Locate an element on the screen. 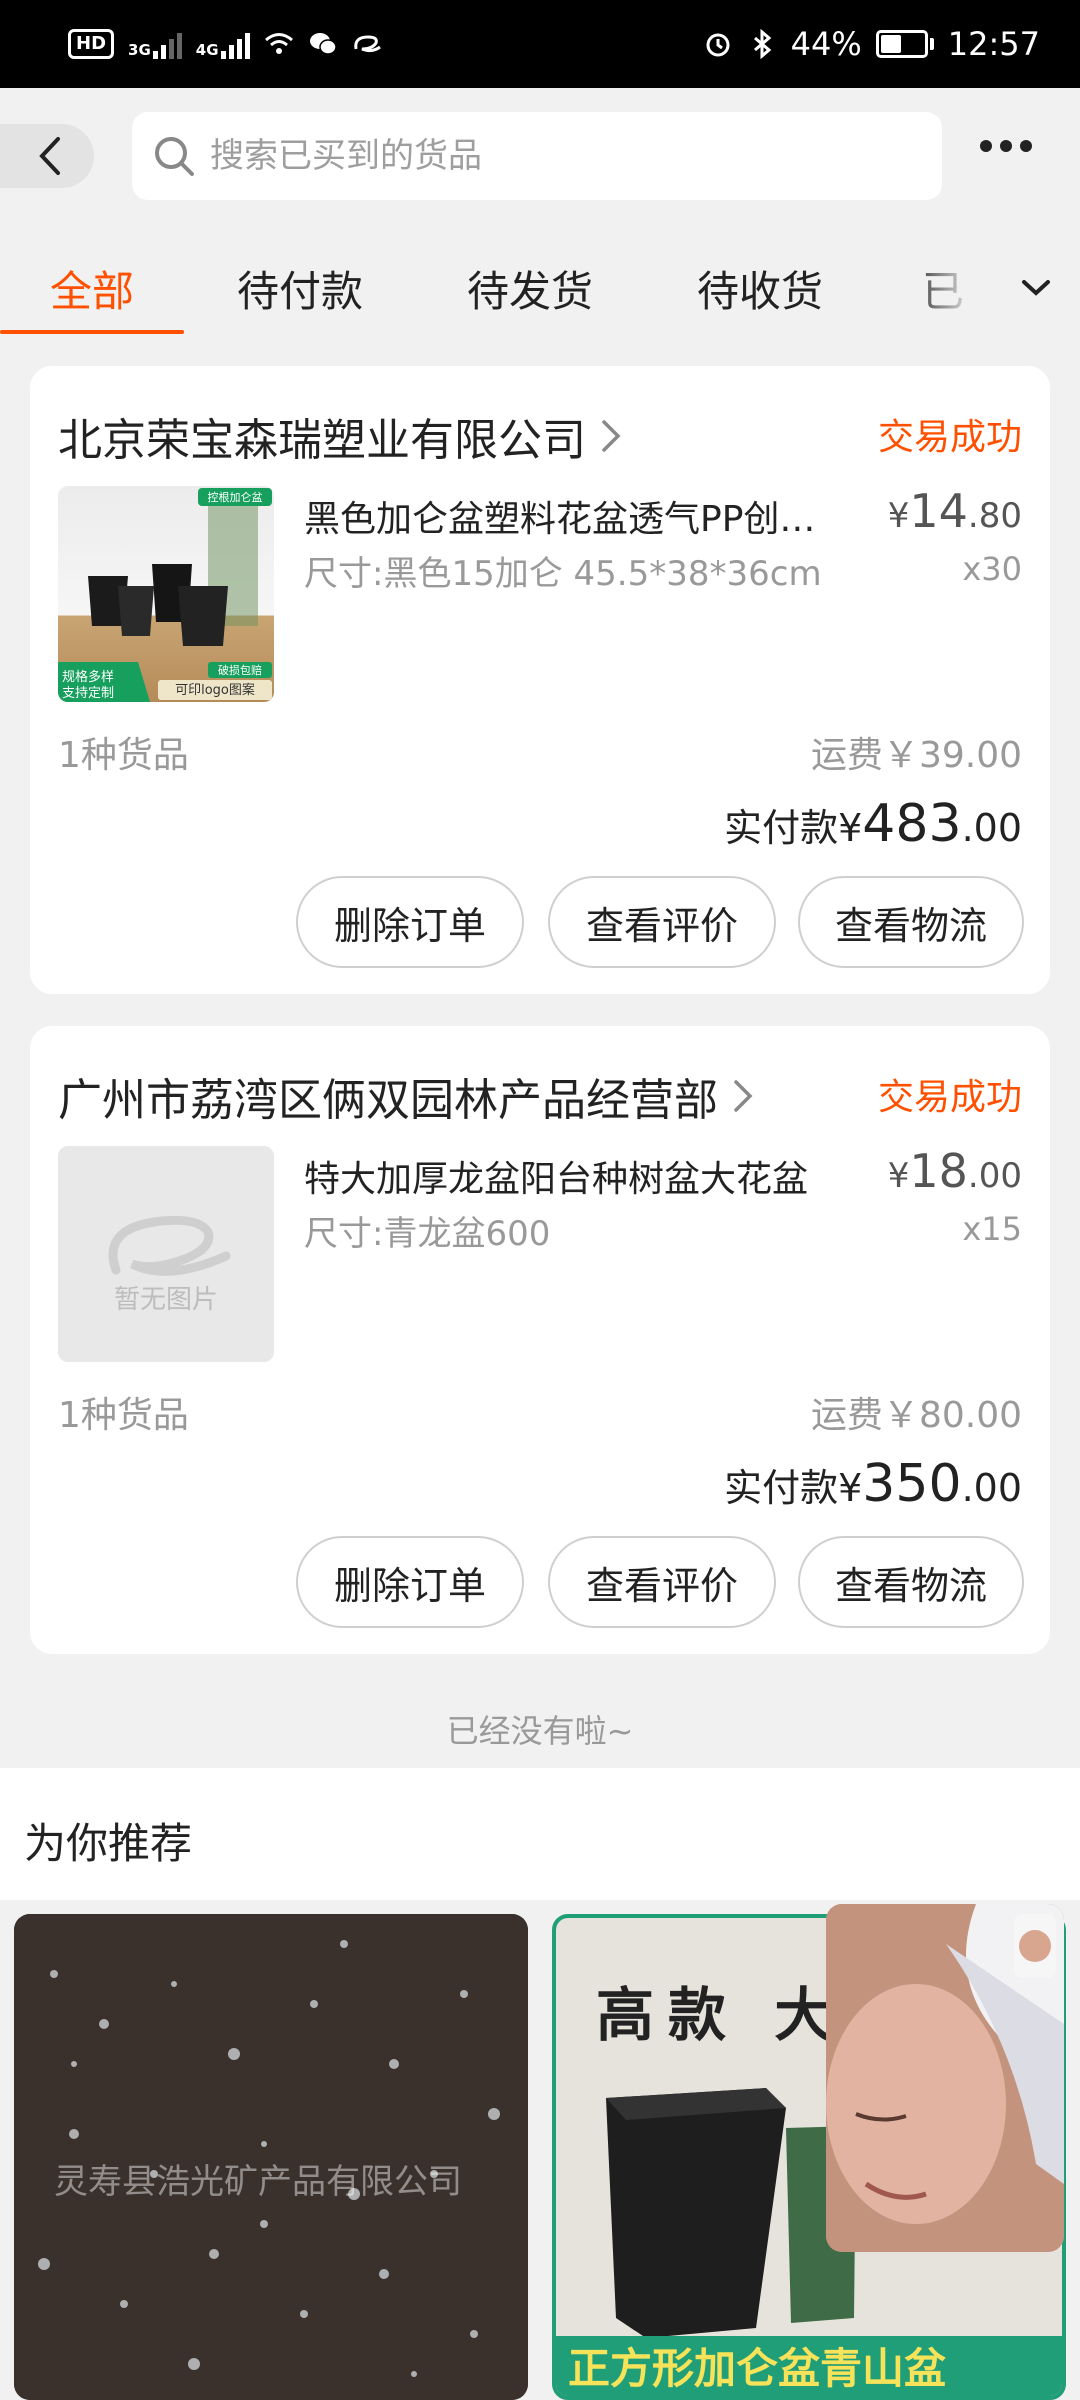 This screenshot has height=2400, width=1080. unit-price: ¥14.80 is located at coordinates (954, 511).